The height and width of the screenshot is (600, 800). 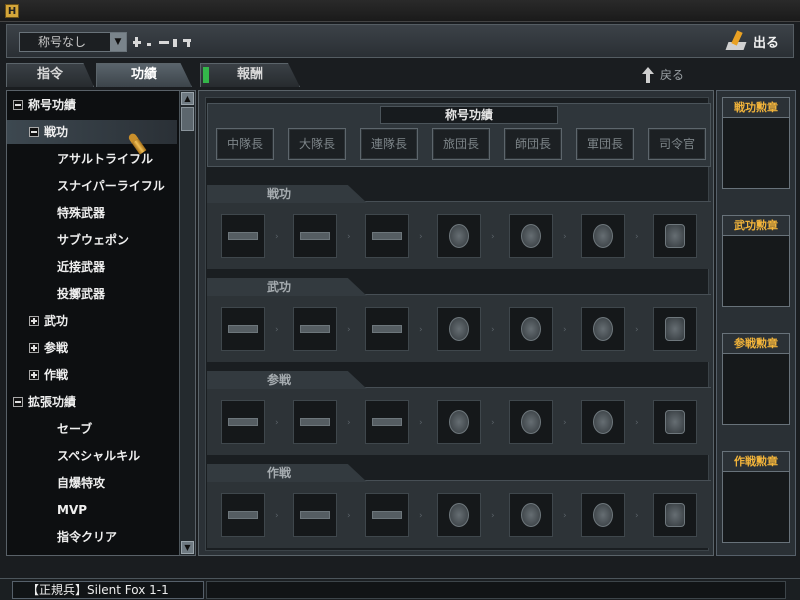 What do you see at coordinates (287, 380) in the screenshot?
I see `section-title: 参戦` at bounding box center [287, 380].